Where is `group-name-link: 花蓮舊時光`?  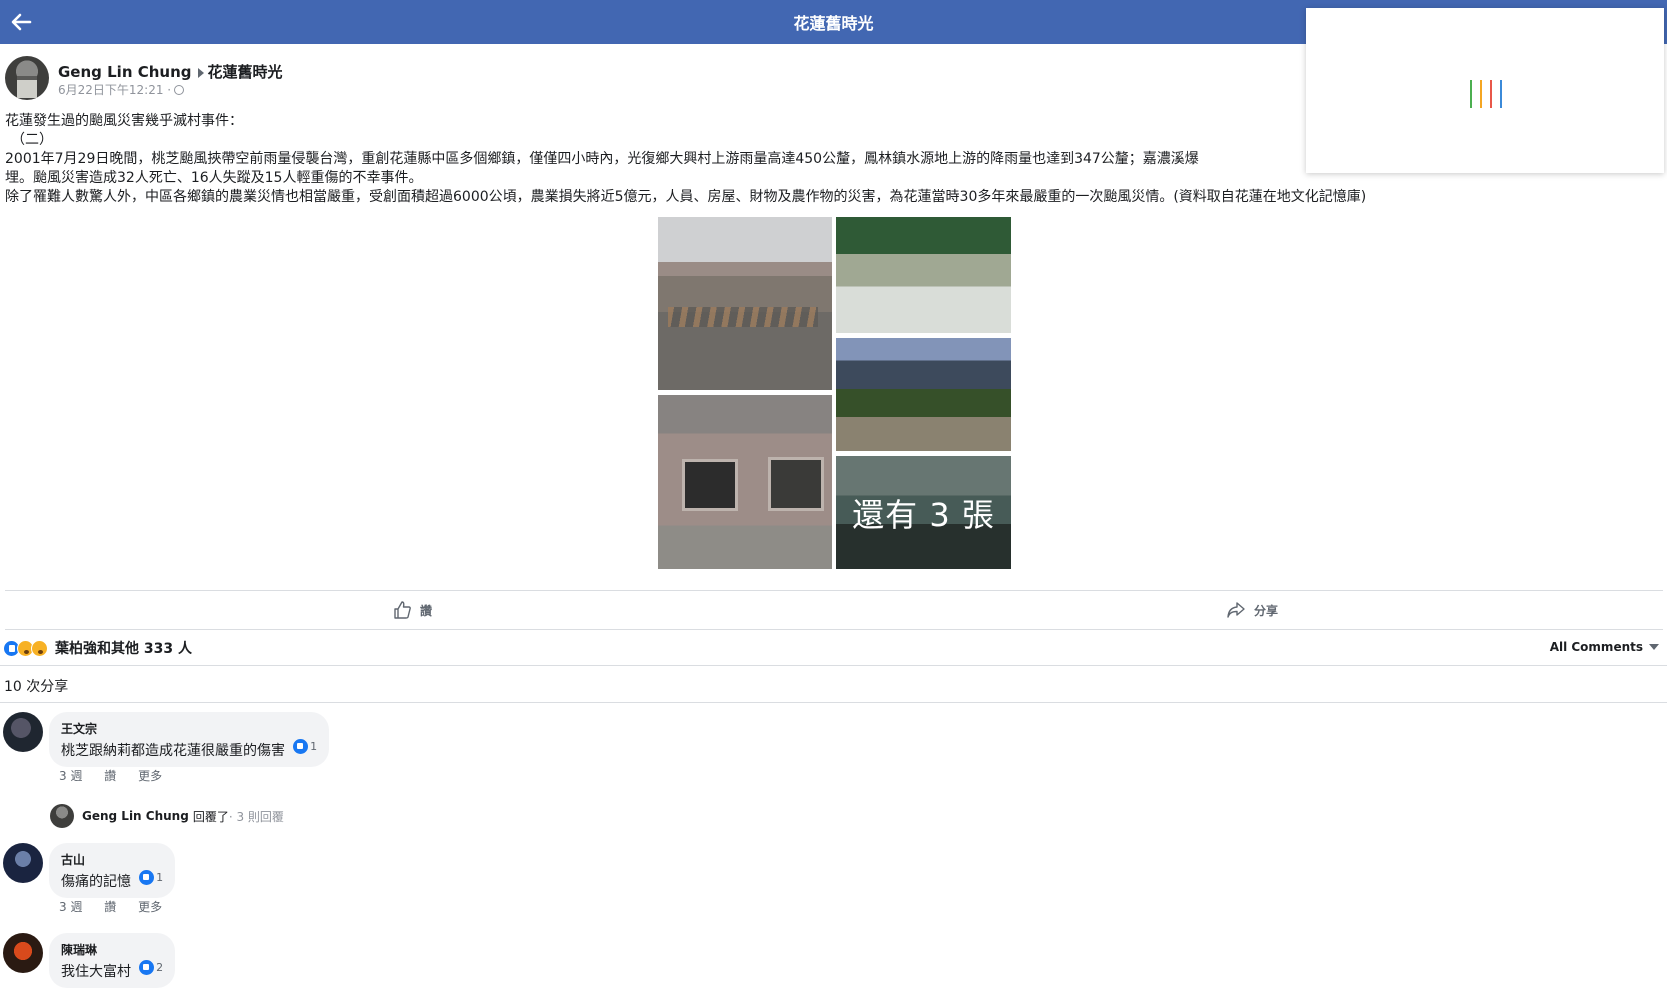
group-name-link: 花蓮舊時光 is located at coordinates (245, 72).